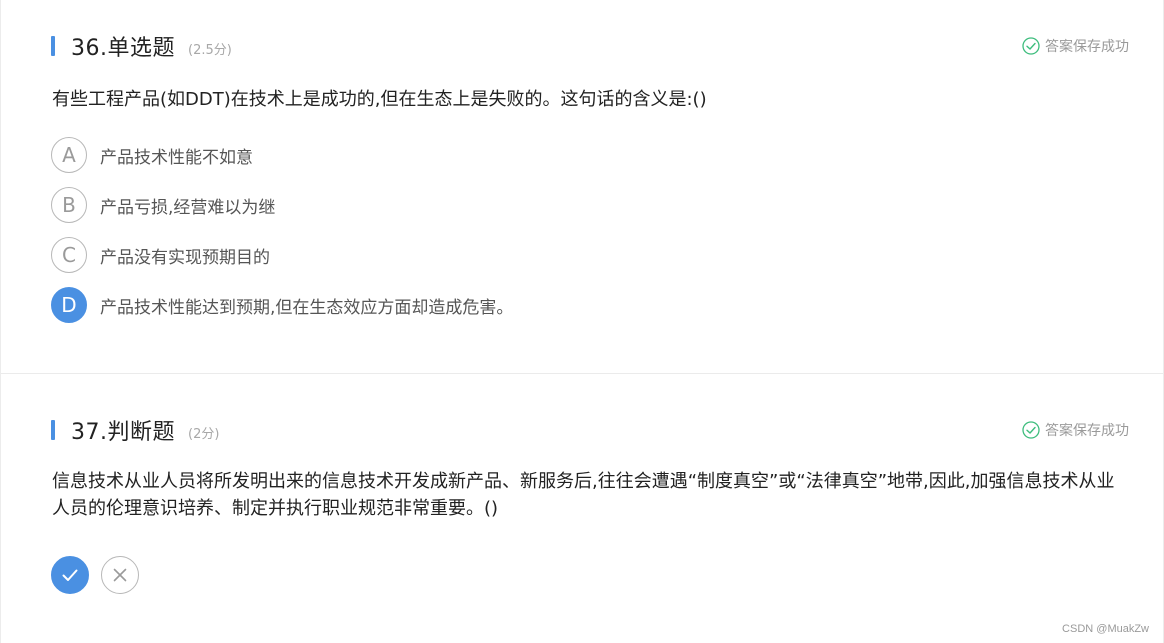  I want to click on option-b: B 产品亏损,经营难以为继, so click(163, 205).